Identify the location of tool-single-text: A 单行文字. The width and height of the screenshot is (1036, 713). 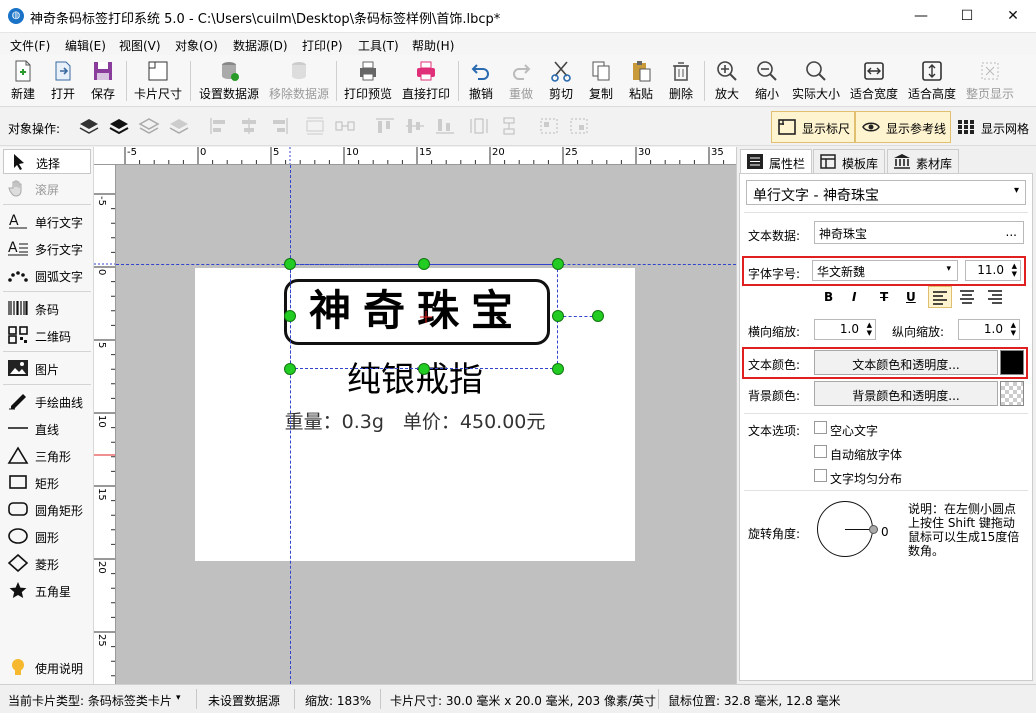
(47, 221).